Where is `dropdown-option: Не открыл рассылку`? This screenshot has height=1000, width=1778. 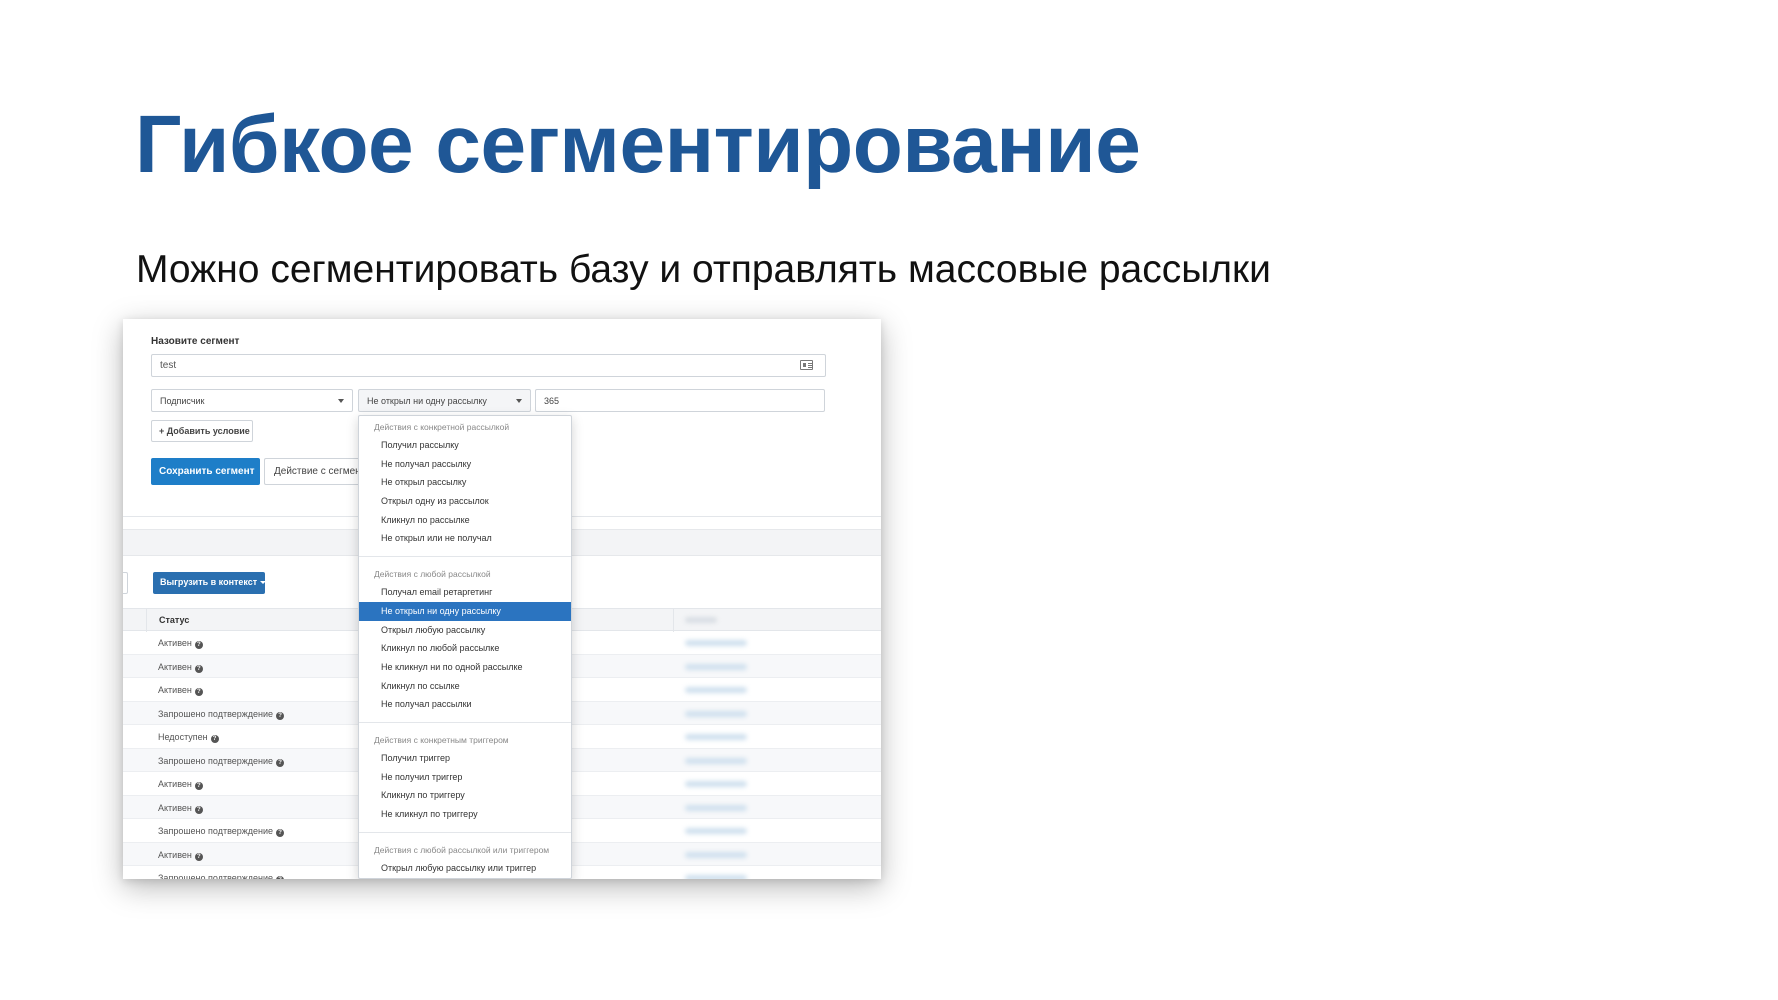 dropdown-option: Не открыл рассылку is located at coordinates (465, 482).